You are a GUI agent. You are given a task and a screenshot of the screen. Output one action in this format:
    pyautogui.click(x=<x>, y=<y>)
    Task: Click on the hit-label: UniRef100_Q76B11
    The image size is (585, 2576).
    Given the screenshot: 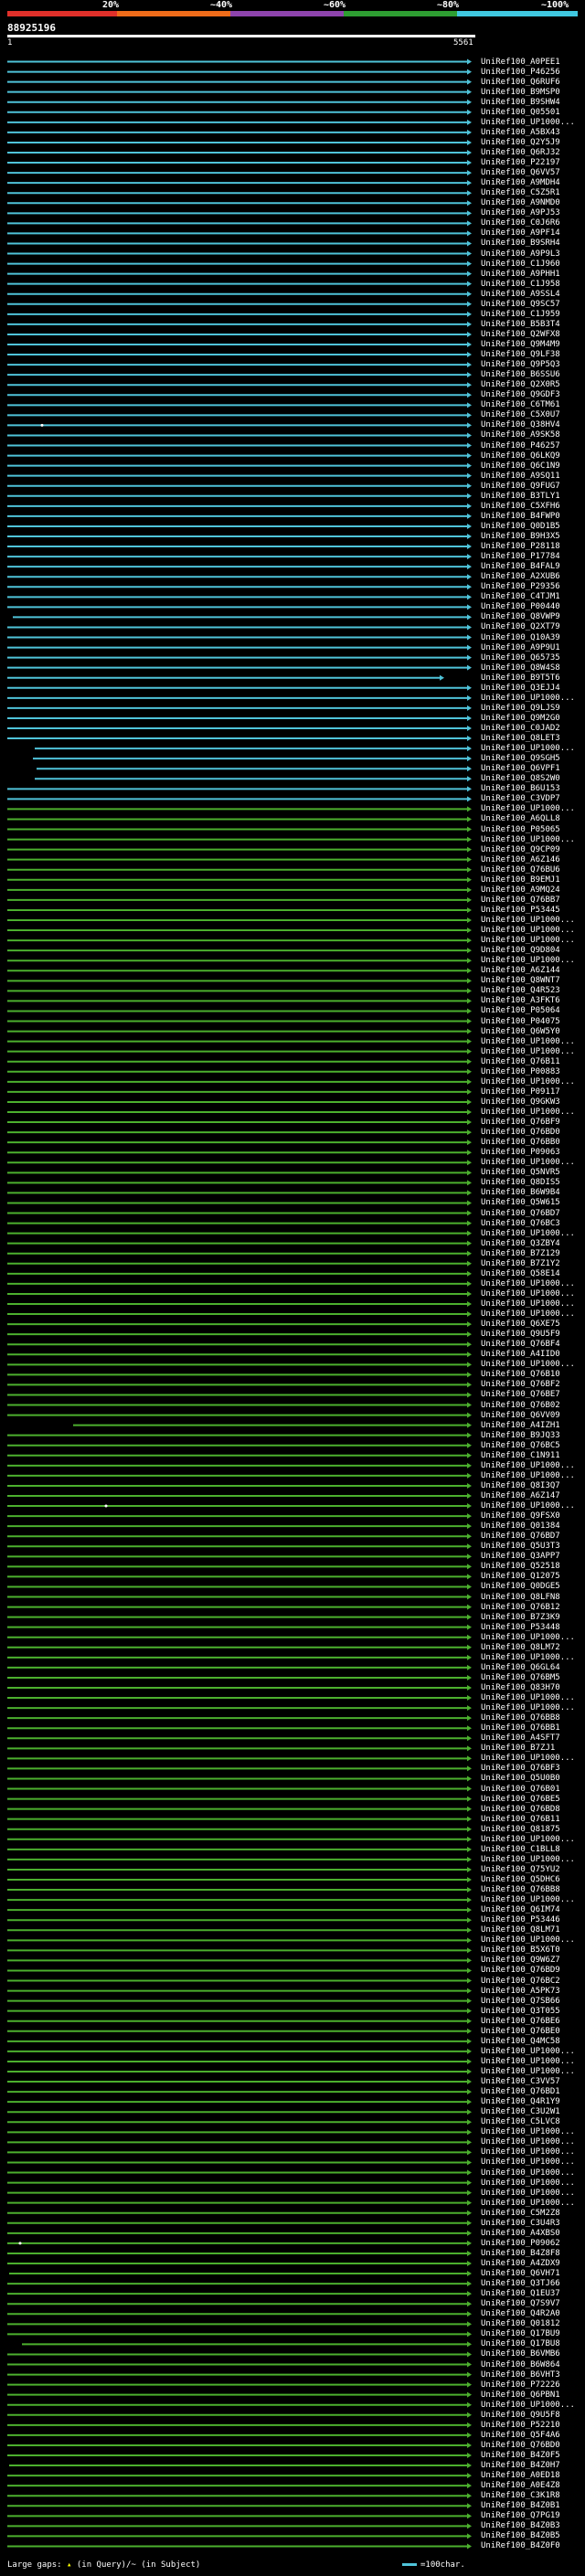 What is the action you would take?
    pyautogui.click(x=520, y=1061)
    